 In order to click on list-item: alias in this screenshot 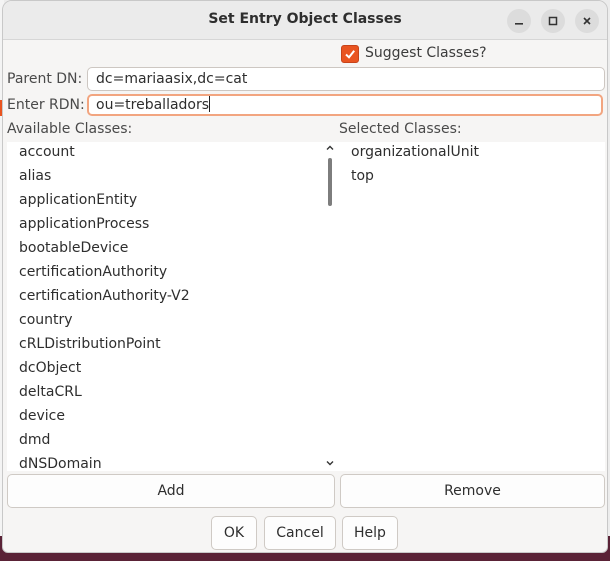, I will do `click(35, 176)`.